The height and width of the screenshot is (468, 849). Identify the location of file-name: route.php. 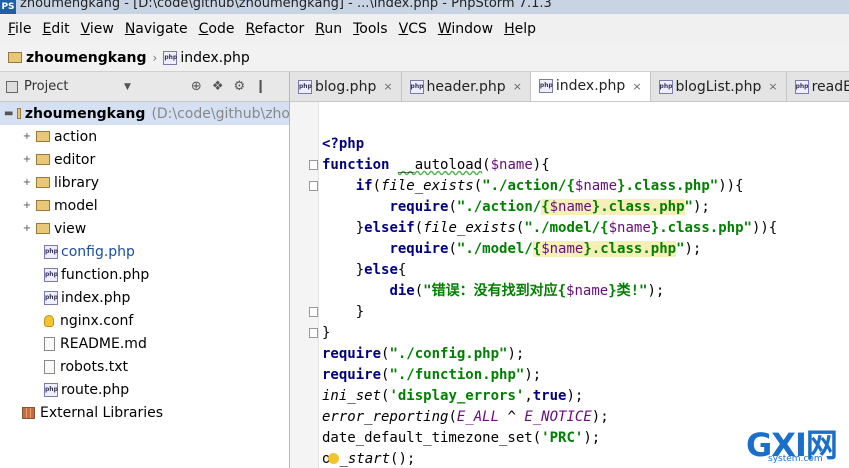
(95, 389).